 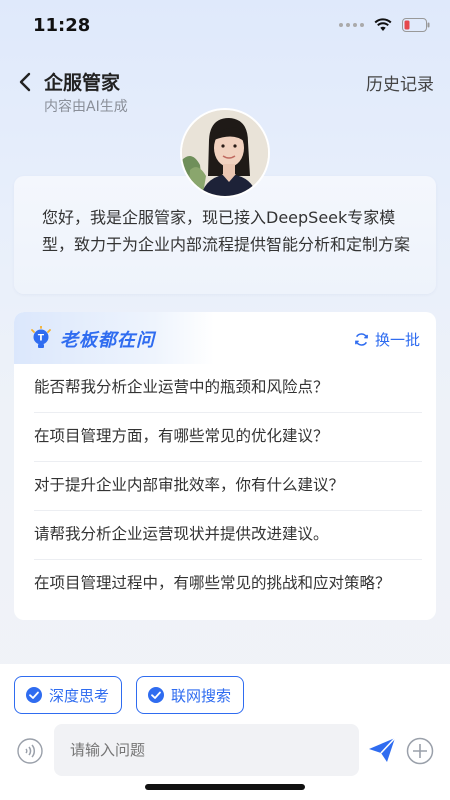 I want to click on svg-text: T, so click(x=41, y=339).